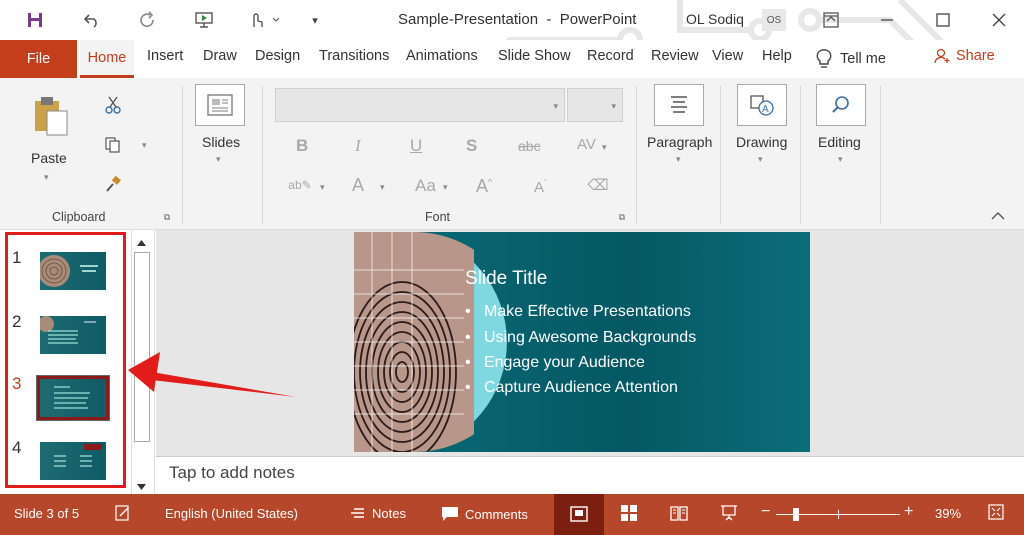  Describe the element at coordinates (35, 20) in the screenshot. I see `save-icon` at that location.